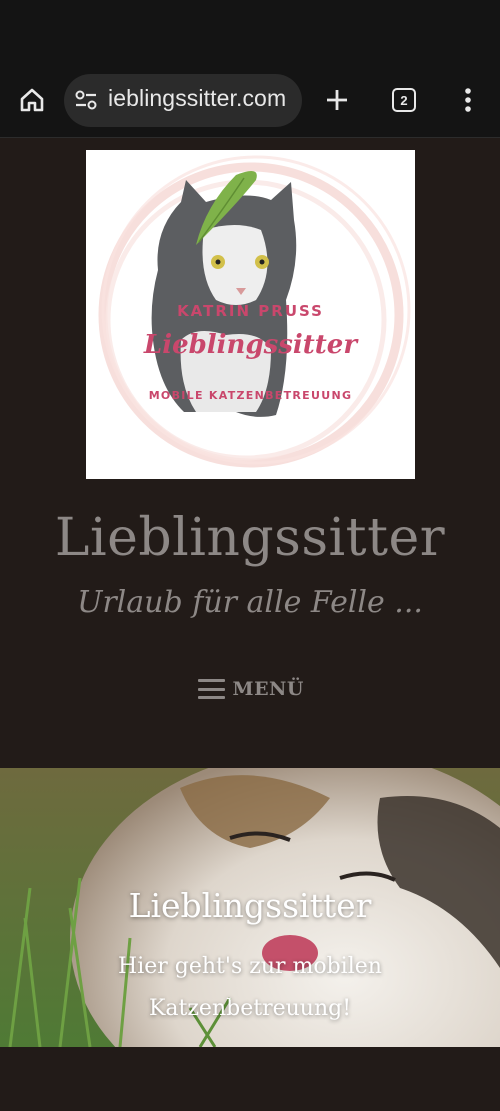  What do you see at coordinates (250, 538) in the screenshot?
I see `site-title: Lieblingssitter` at bounding box center [250, 538].